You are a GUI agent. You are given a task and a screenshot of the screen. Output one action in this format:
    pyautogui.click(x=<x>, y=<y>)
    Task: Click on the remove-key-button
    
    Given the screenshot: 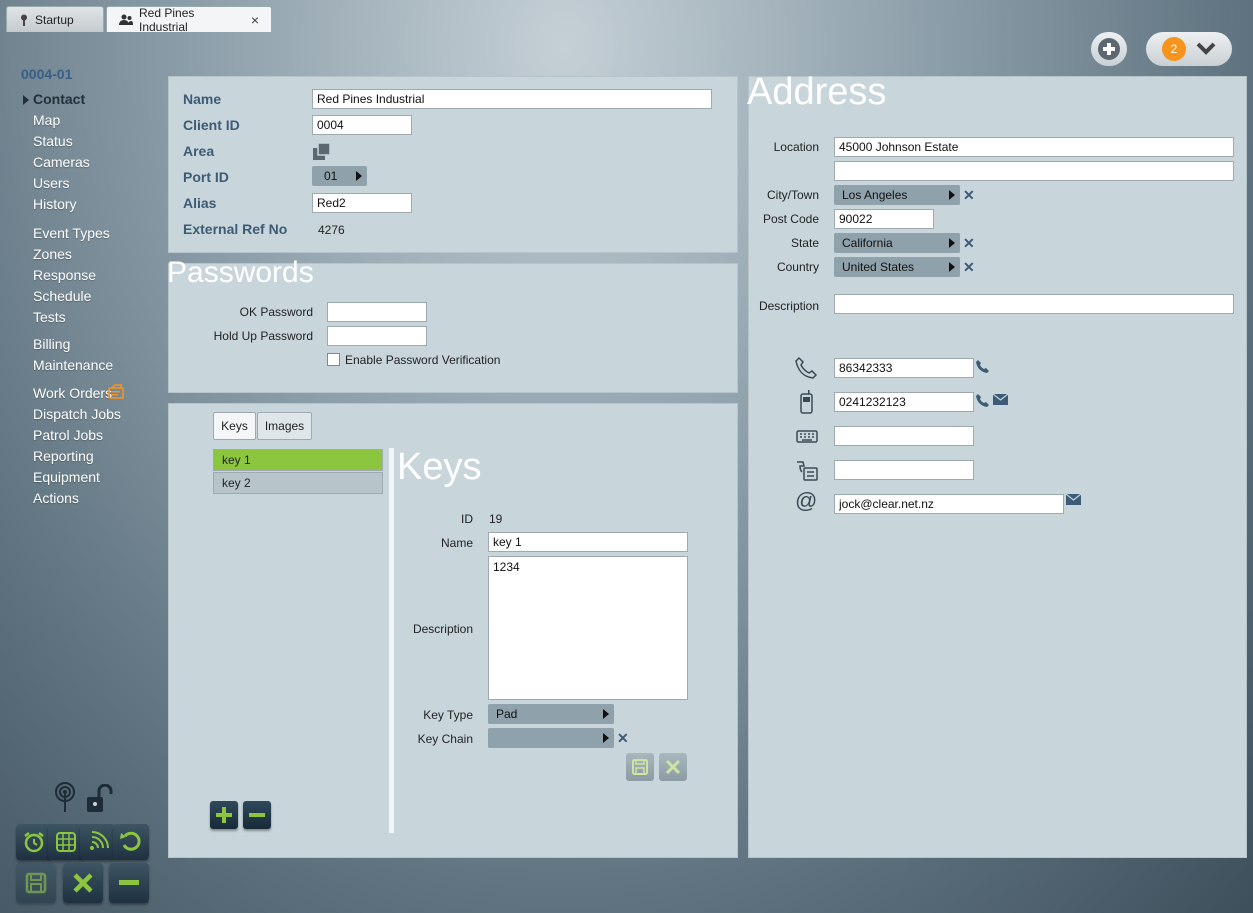 What is the action you would take?
    pyautogui.click(x=257, y=815)
    